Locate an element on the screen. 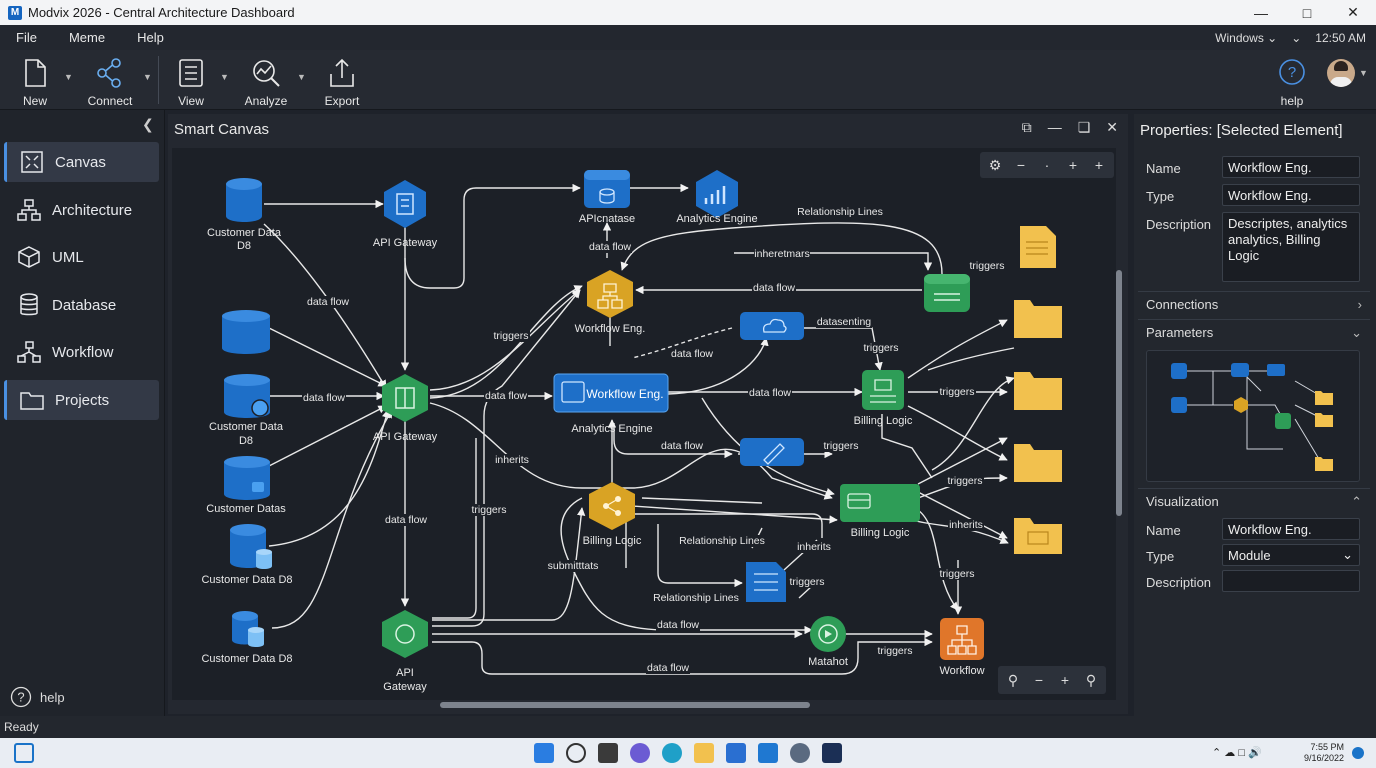 The width and height of the screenshot is (1376, 768). widgets-icon is located at coordinates (24, 753).